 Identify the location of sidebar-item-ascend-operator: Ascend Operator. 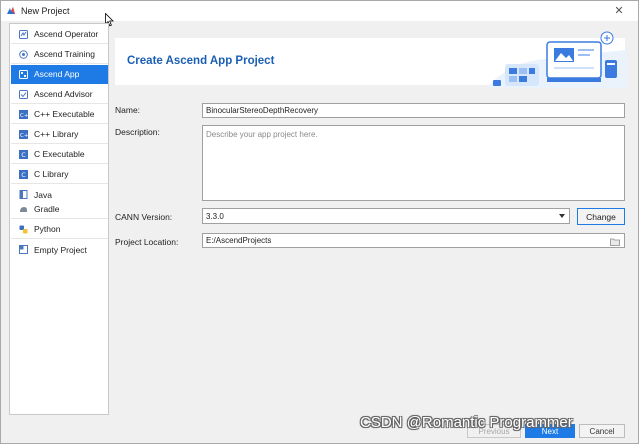
(59, 34).